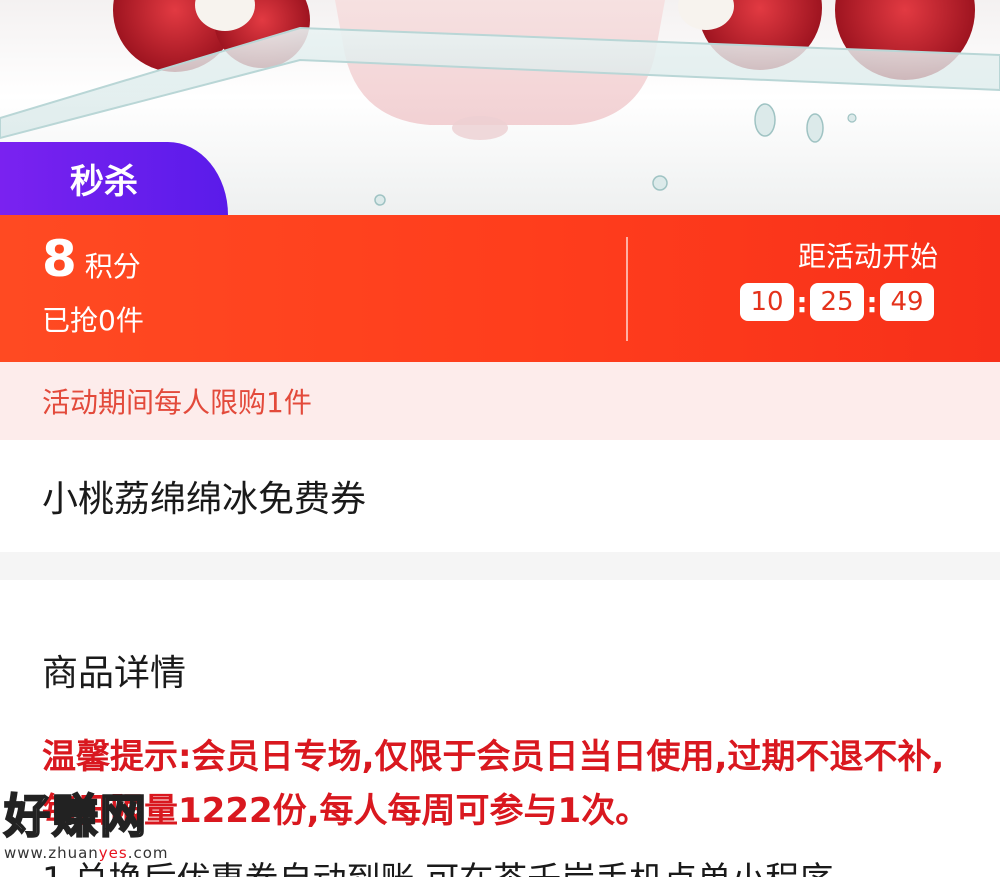  Describe the element at coordinates (113, 853) in the screenshot. I see `watermark-url-highlight: yes` at that location.